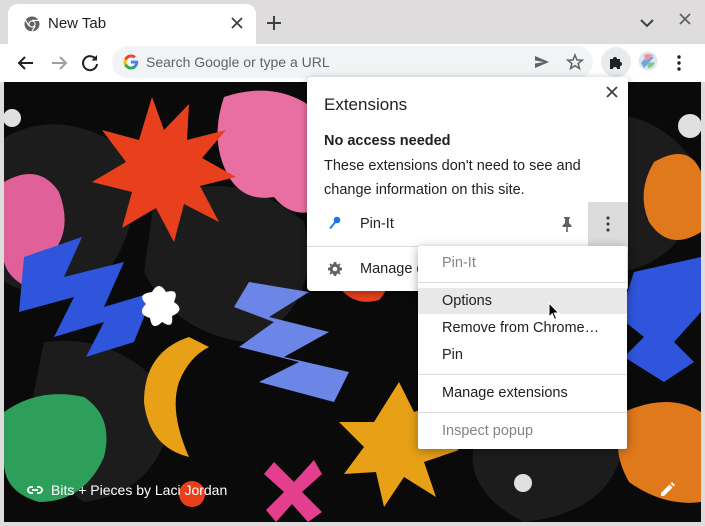 The image size is (705, 526). What do you see at coordinates (352, 62) in the screenshot?
I see `omnibox: Search Google or type a URL` at bounding box center [352, 62].